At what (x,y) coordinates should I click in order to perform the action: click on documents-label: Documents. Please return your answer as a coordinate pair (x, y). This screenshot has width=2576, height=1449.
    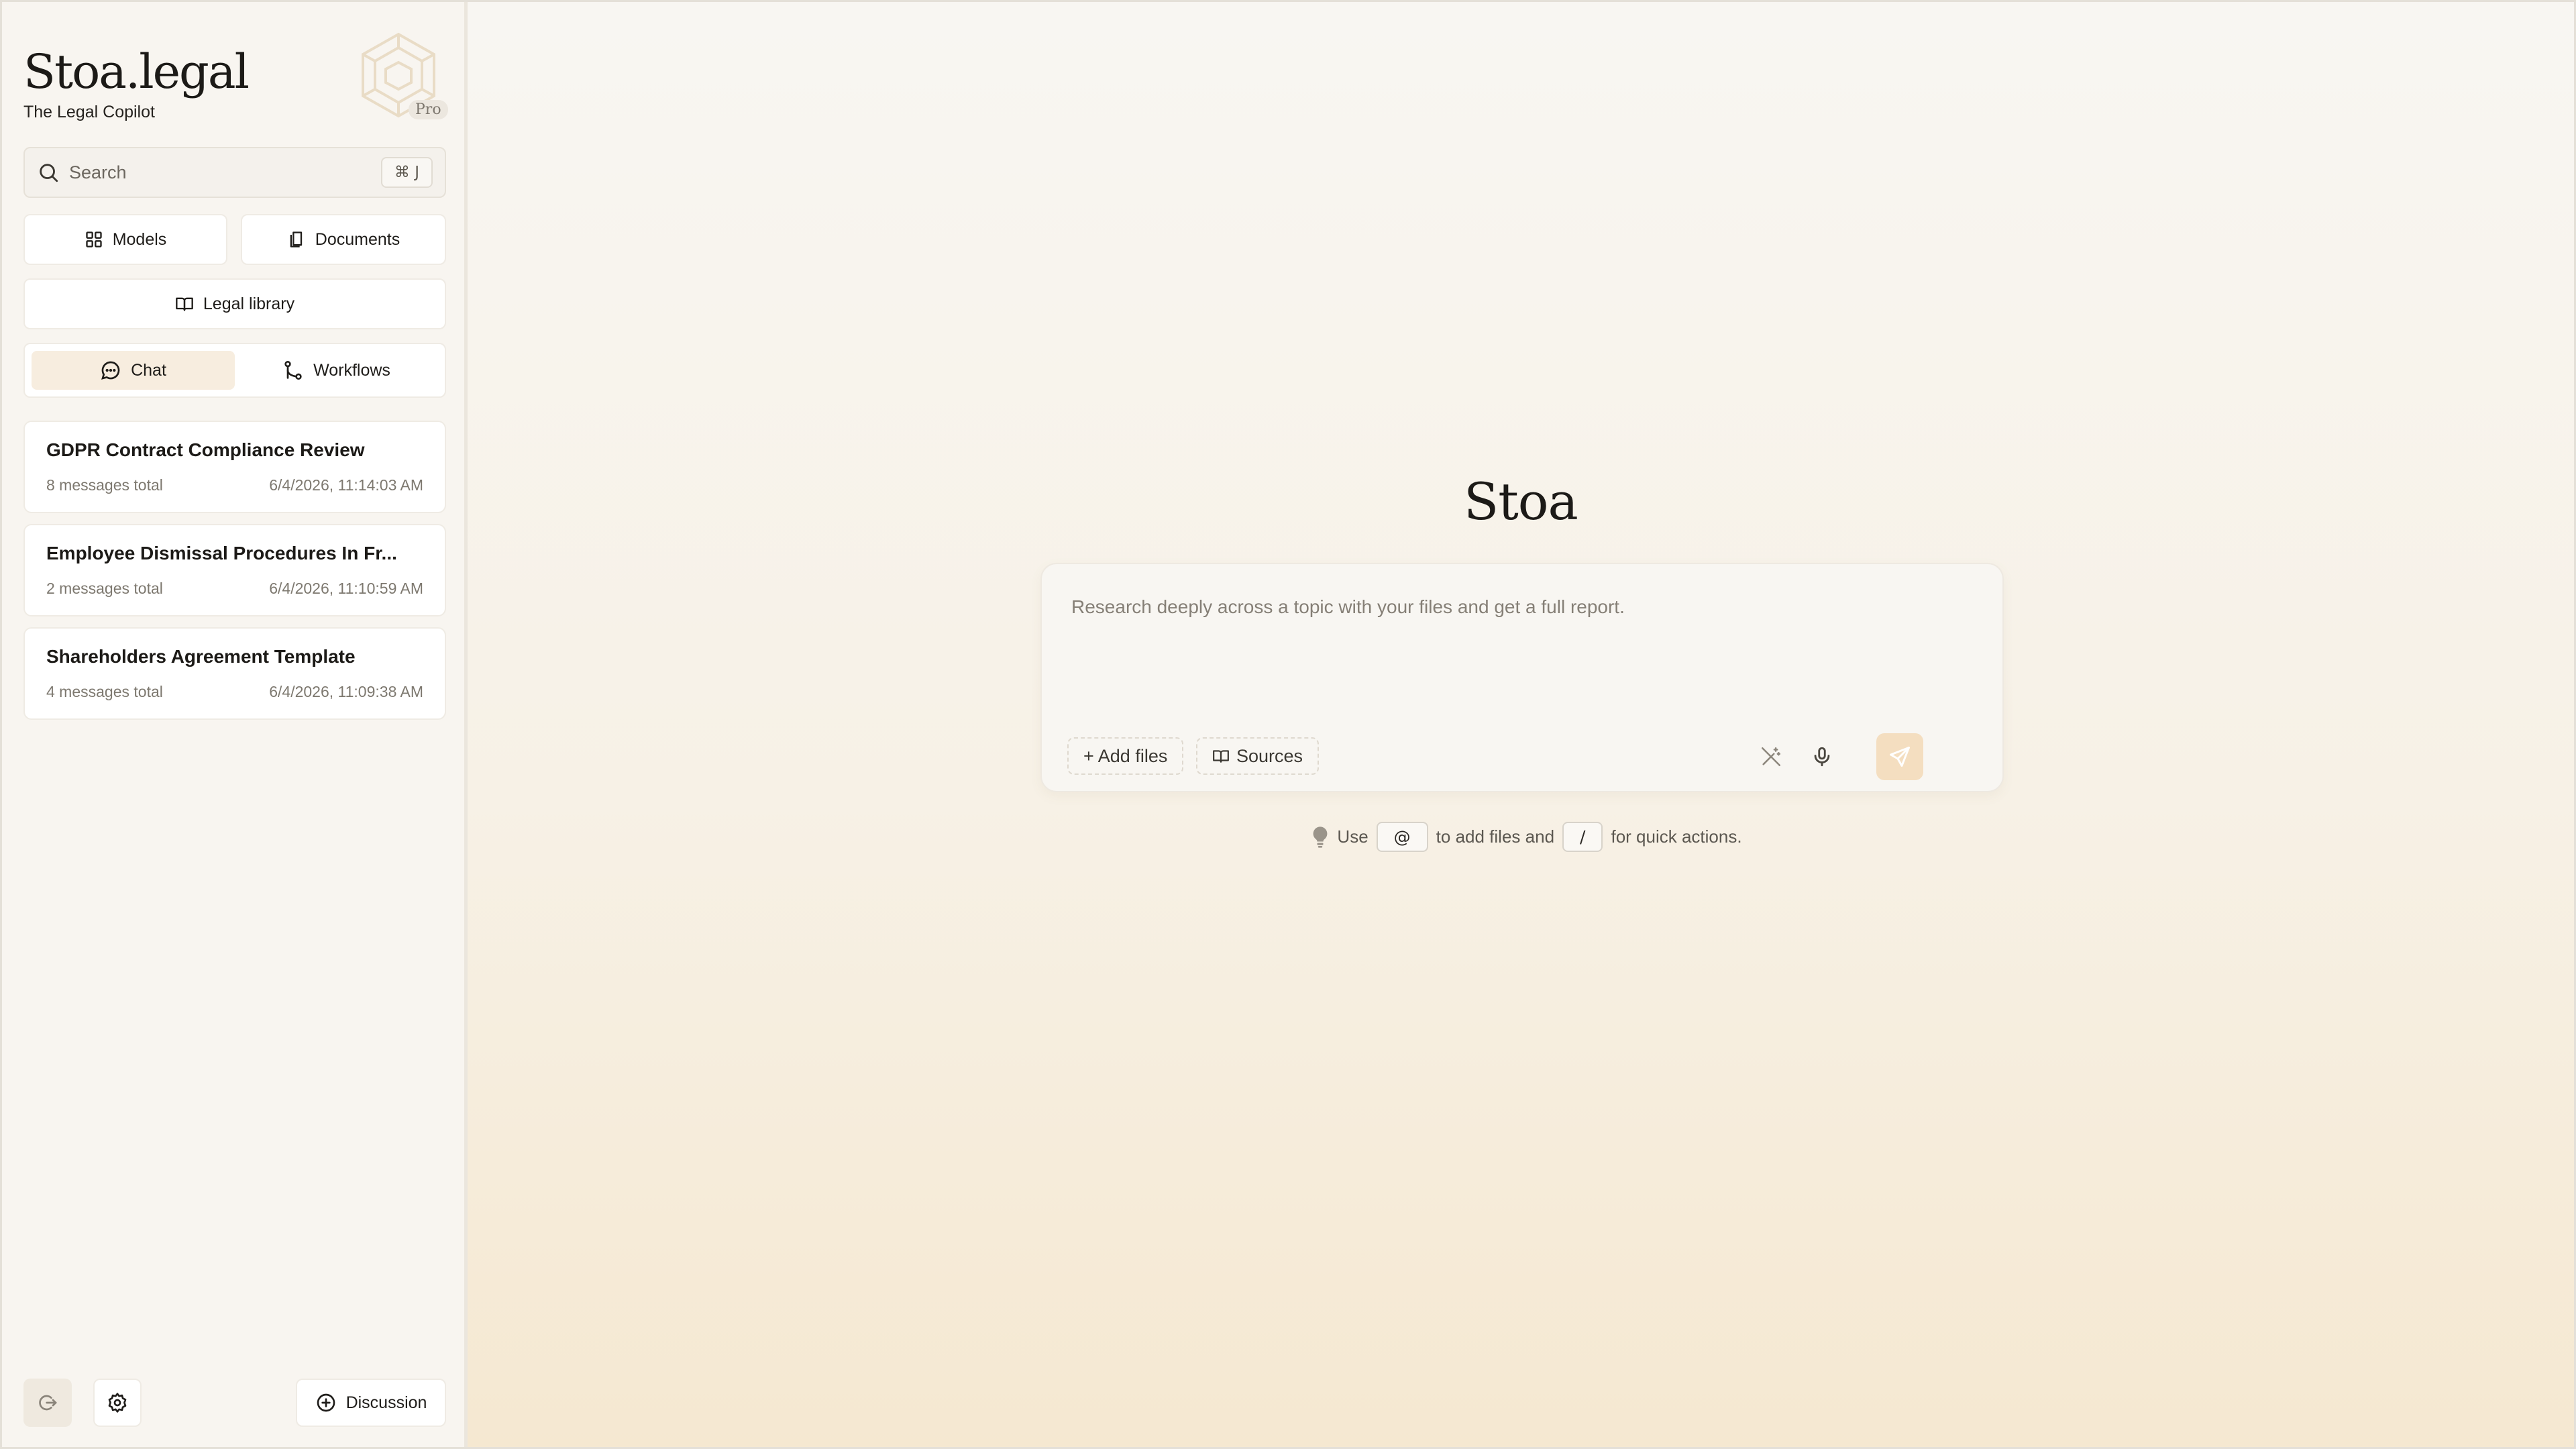
    Looking at the image, I should click on (357, 239).